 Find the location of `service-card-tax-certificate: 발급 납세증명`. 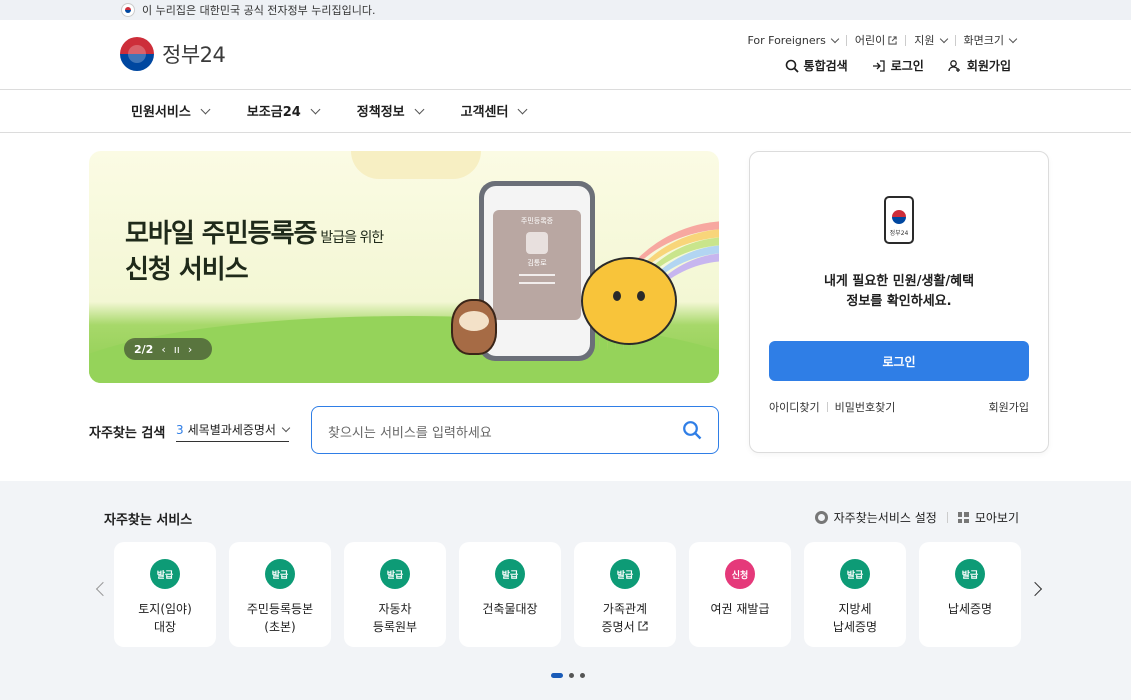

service-card-tax-certificate: 발급 납세증명 is located at coordinates (970, 594).